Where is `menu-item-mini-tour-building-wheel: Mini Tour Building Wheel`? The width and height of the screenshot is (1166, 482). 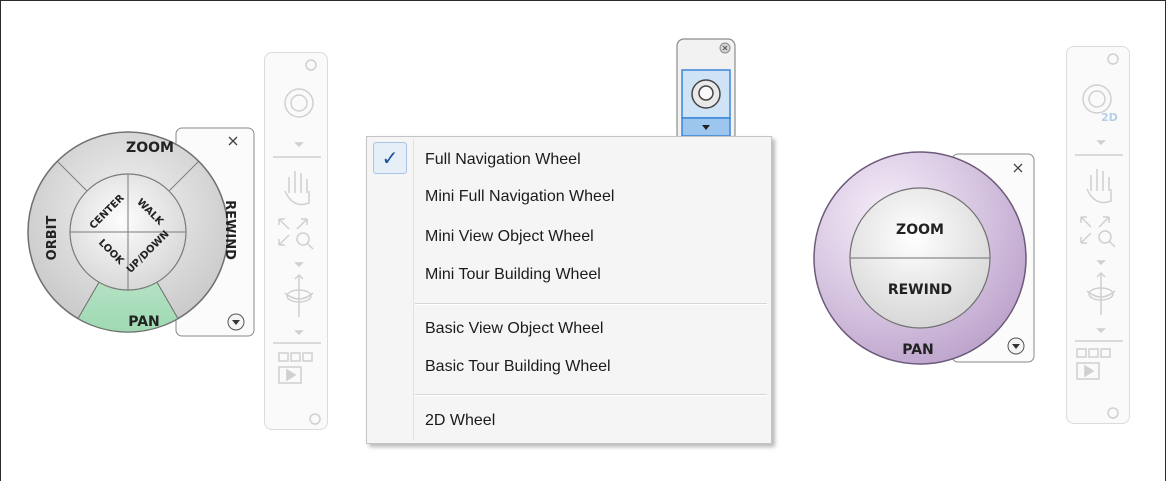 menu-item-mini-tour-building-wheel: Mini Tour Building Wheel is located at coordinates (513, 275).